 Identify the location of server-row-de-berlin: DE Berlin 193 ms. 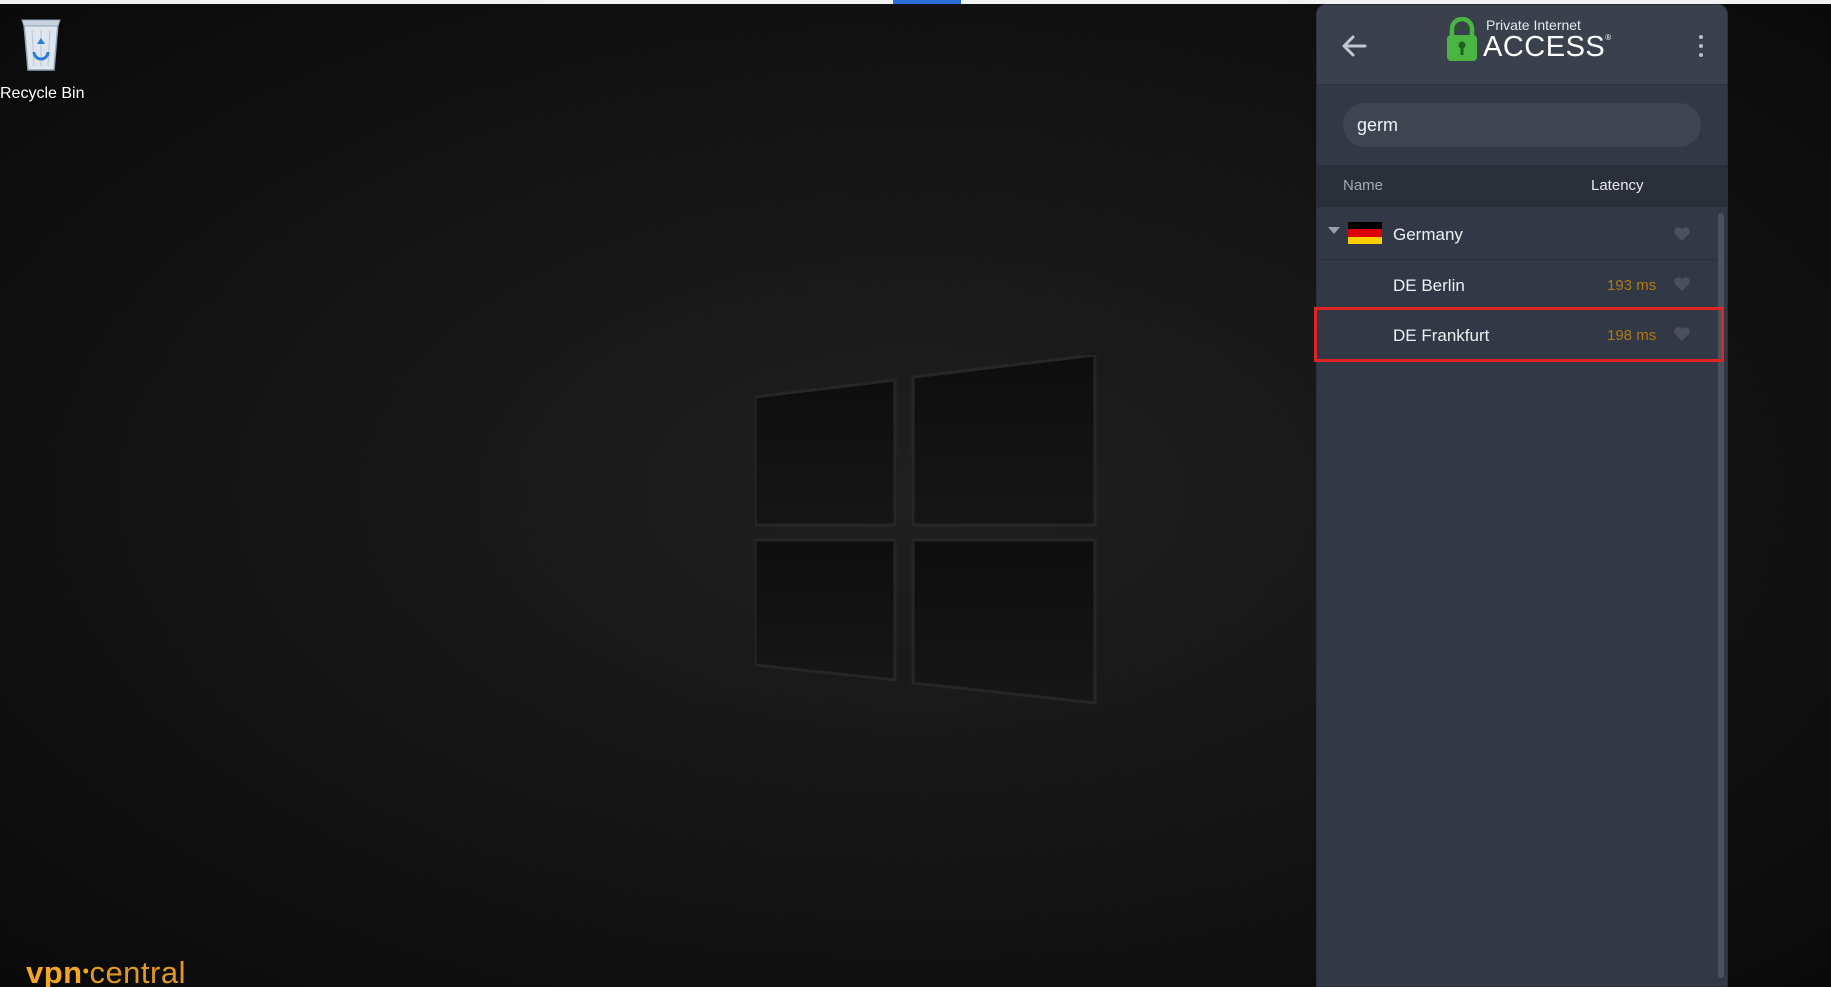
(1522, 285).